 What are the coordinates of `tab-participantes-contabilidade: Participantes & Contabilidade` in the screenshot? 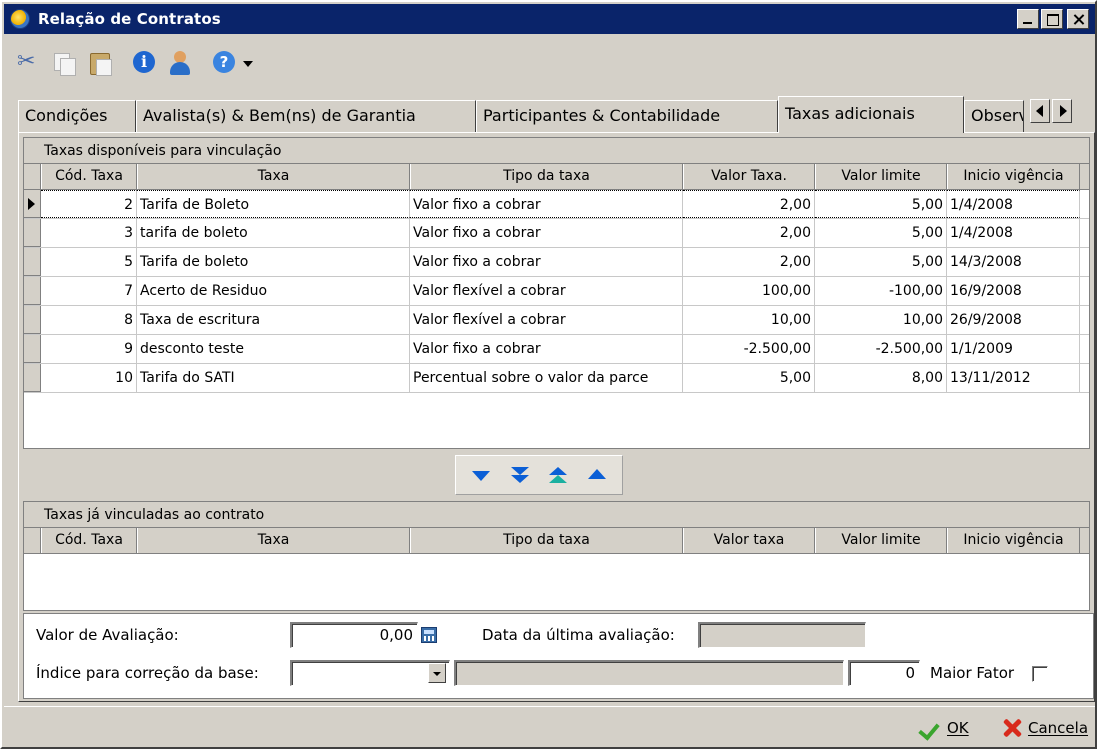 It's located at (627, 116).